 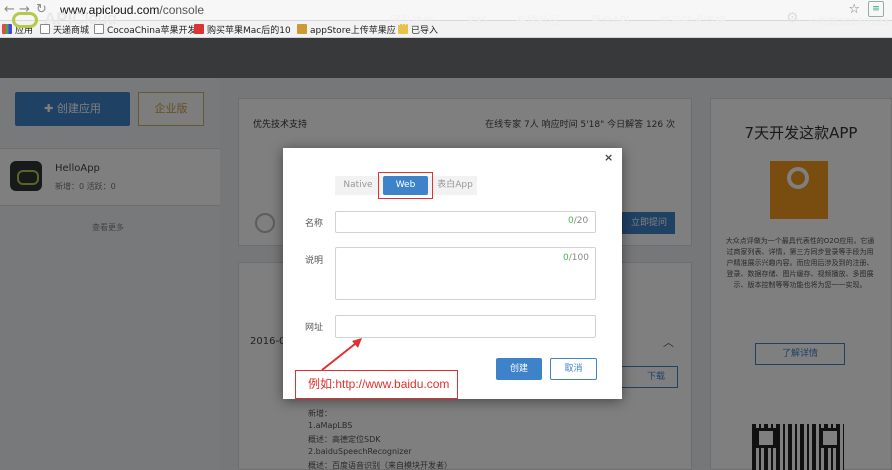 I want to click on create-button: 创建, so click(x=519, y=369).